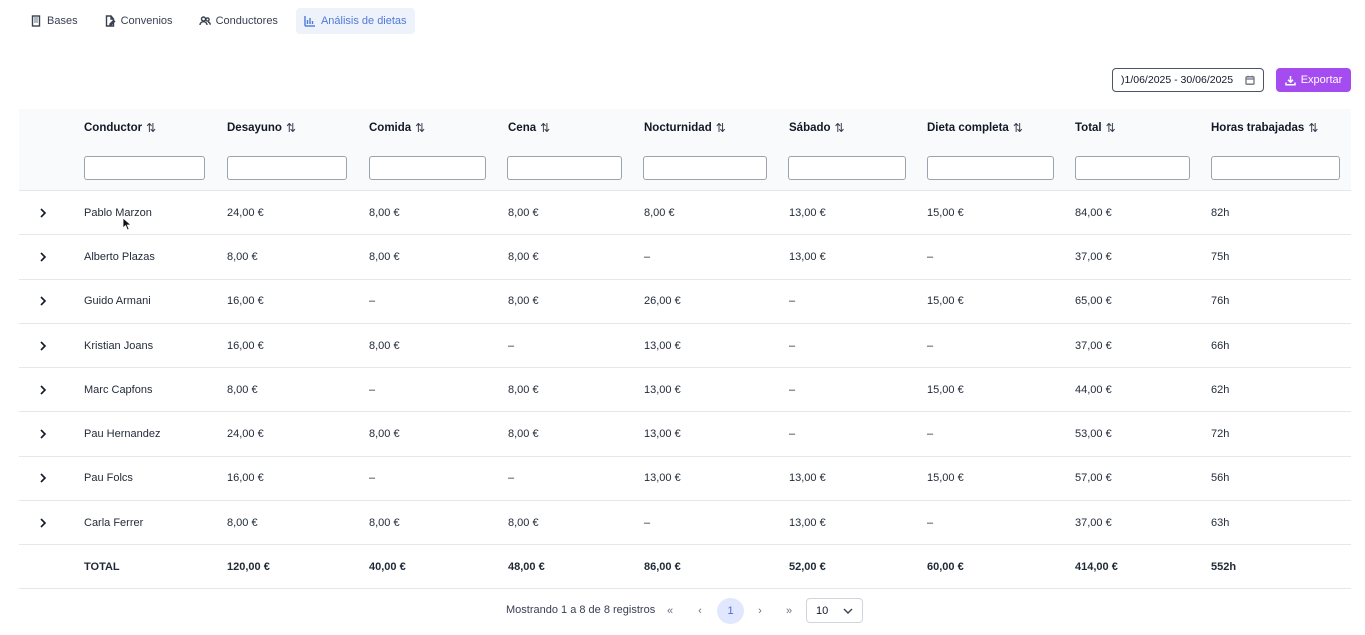  What do you see at coordinates (1132, 168) in the screenshot?
I see `filter-input-total` at bounding box center [1132, 168].